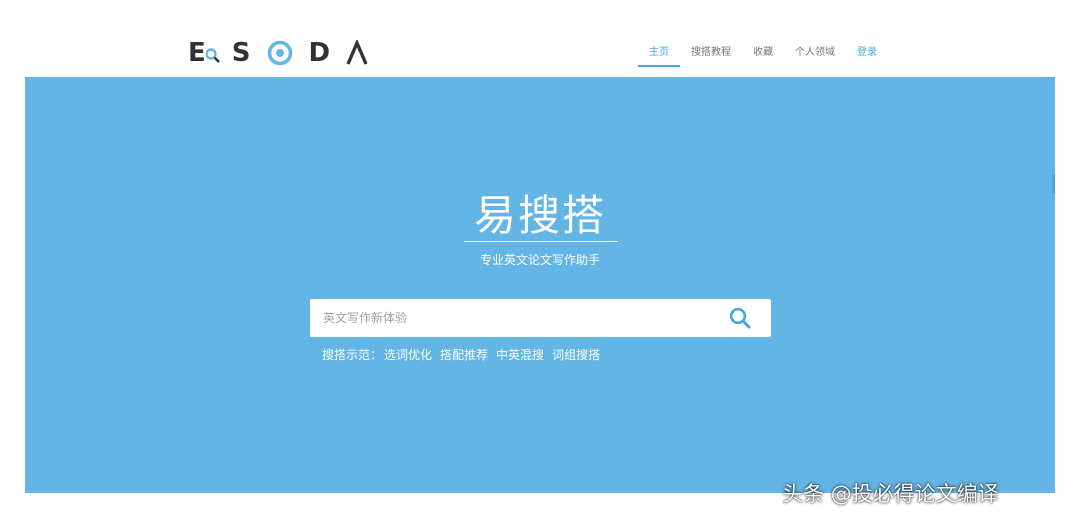  I want to click on search-icon, so click(740, 318).